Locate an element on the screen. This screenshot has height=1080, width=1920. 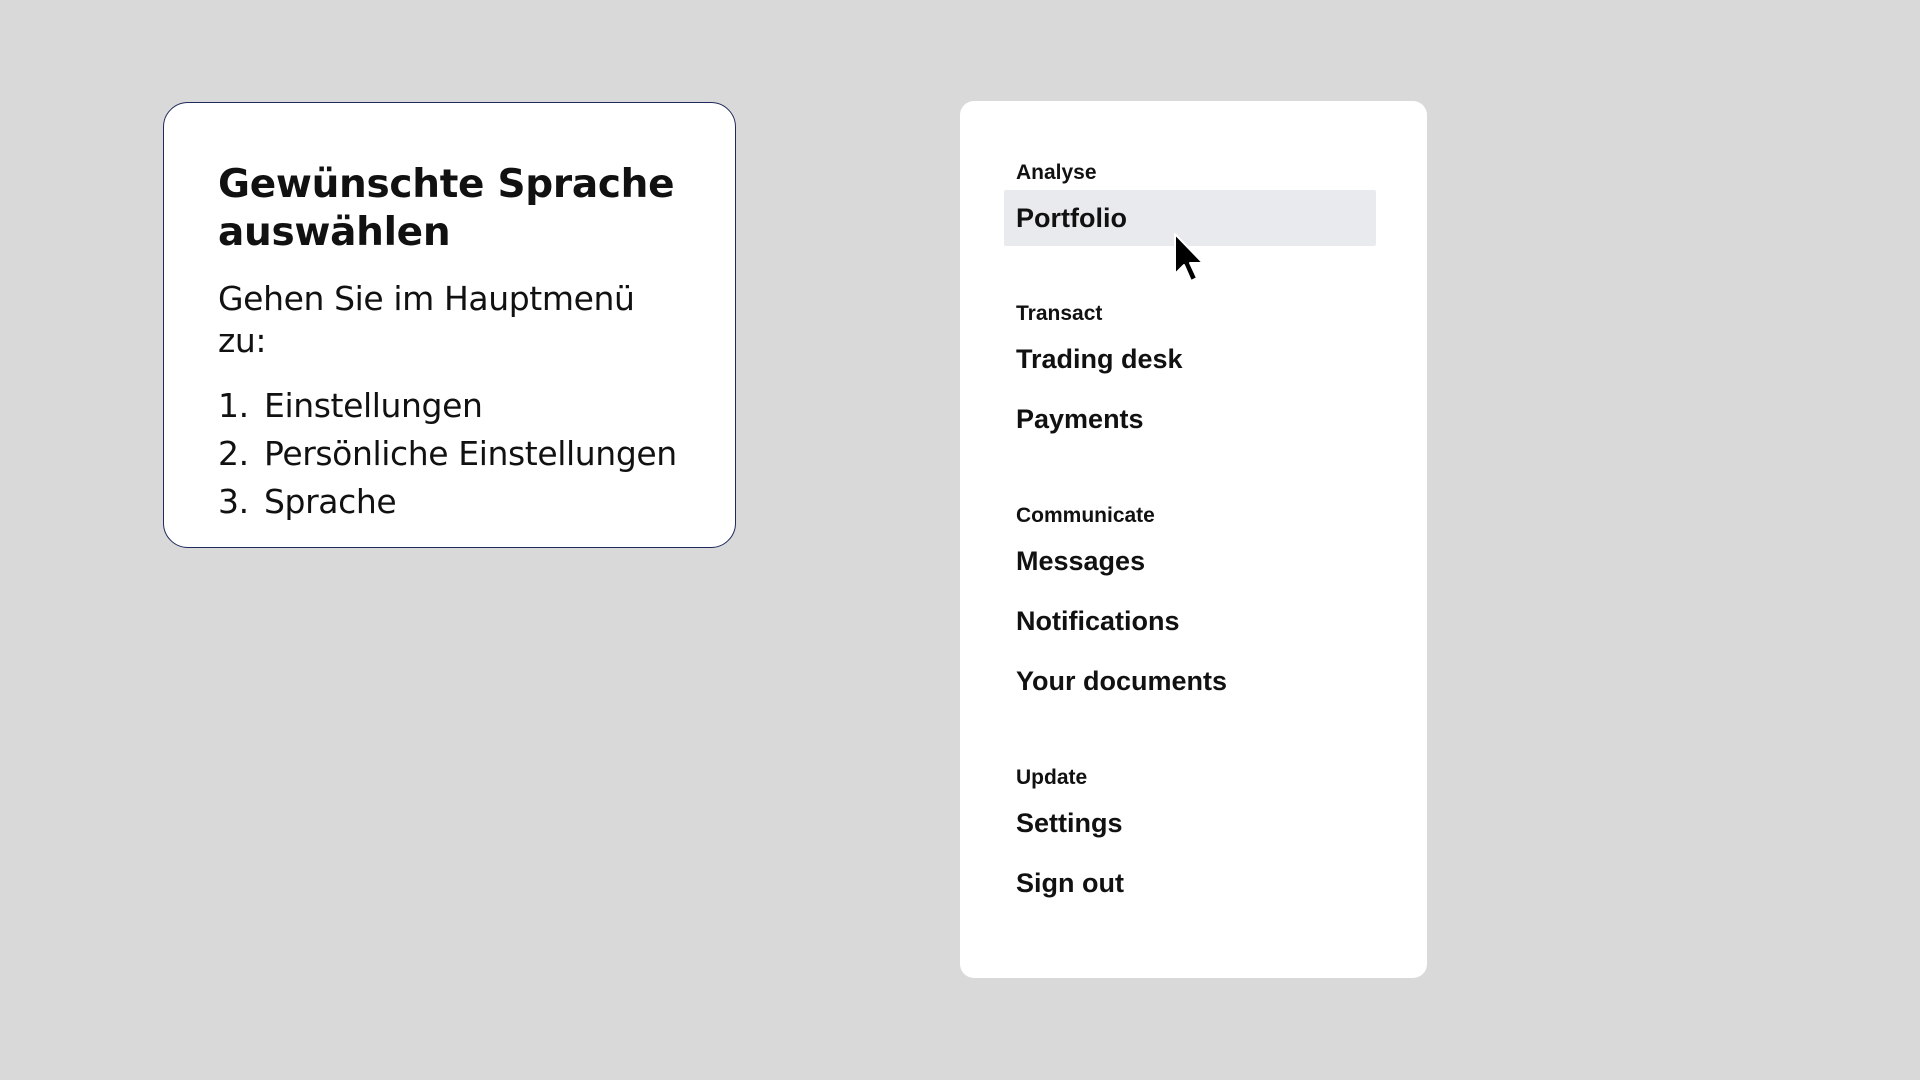
mouse-pointer-icon is located at coordinates (1189, 257).